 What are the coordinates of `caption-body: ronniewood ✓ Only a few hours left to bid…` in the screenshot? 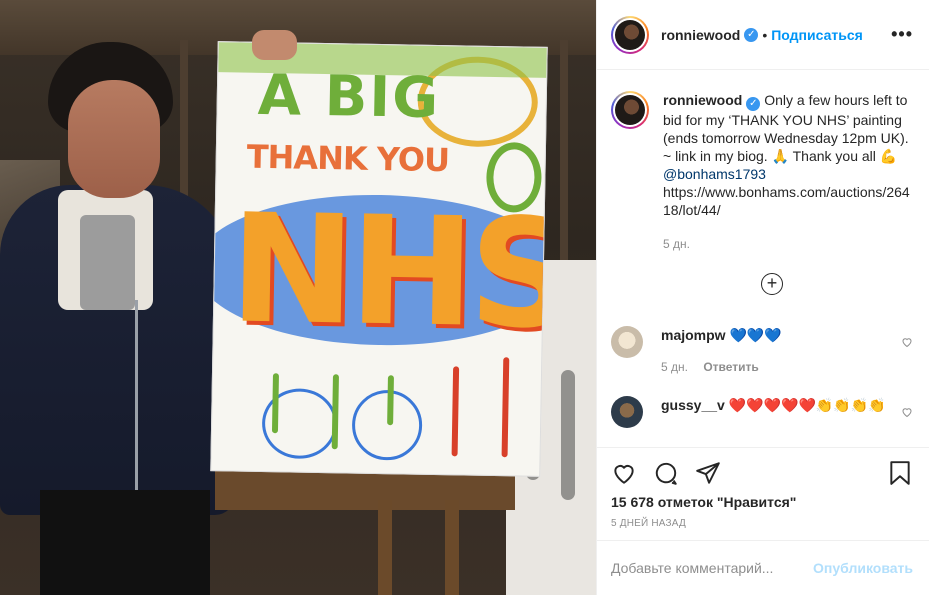 It's located at (788, 172).